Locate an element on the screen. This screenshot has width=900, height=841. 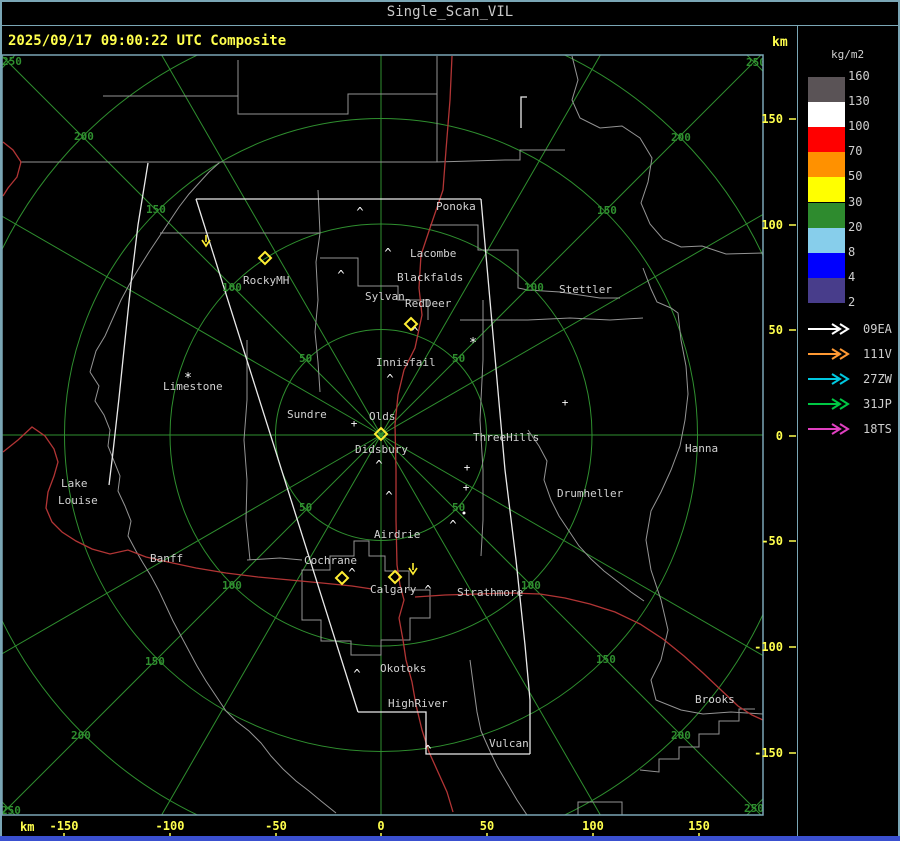
right-axis-label: -50 is located at coordinates (772, 541).